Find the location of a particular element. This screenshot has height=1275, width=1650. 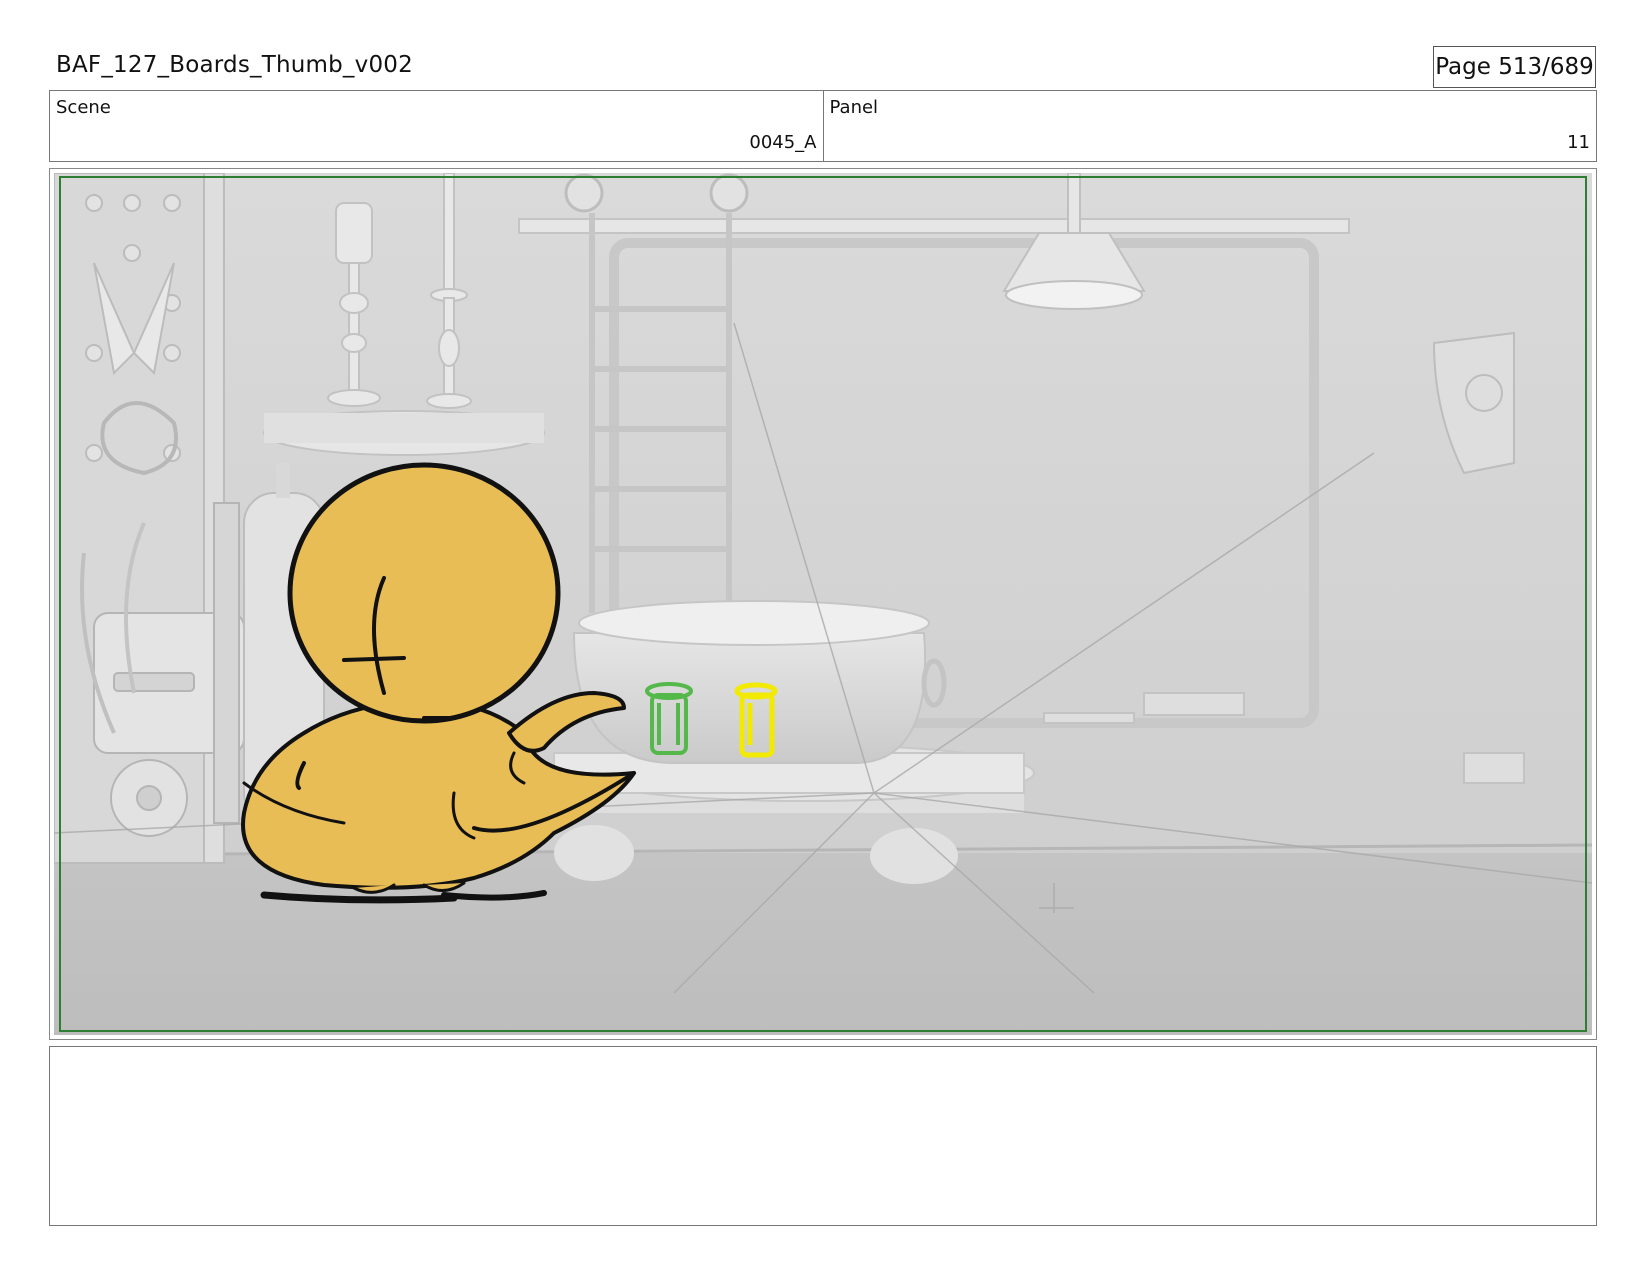

page-number-box: Page 513/689 is located at coordinates (1514, 67).